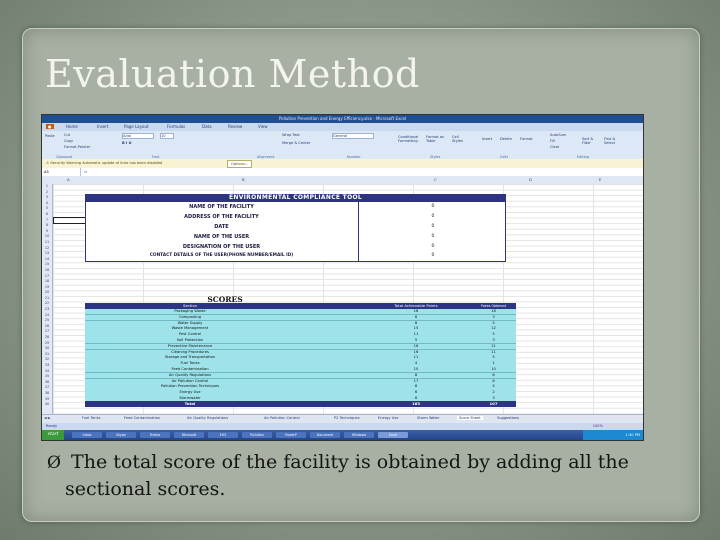  I want to click on score-section: Pest Control, so click(190, 334).